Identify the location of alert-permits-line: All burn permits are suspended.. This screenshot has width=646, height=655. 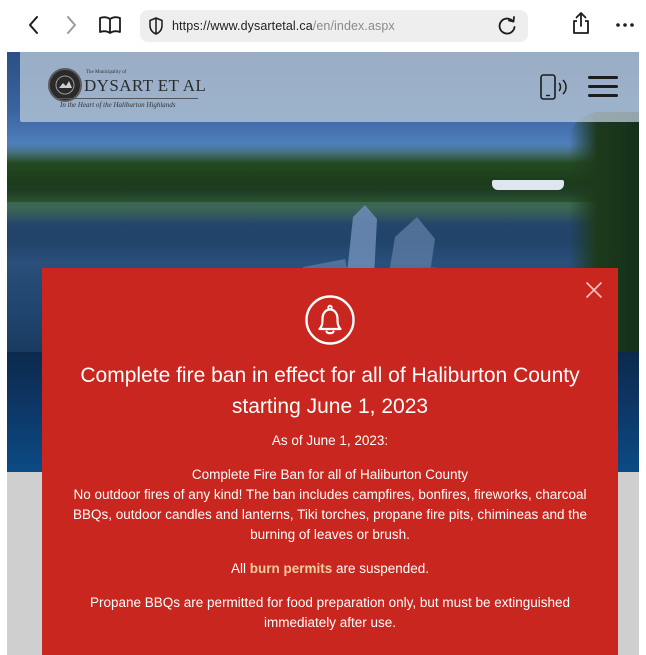
(330, 569).